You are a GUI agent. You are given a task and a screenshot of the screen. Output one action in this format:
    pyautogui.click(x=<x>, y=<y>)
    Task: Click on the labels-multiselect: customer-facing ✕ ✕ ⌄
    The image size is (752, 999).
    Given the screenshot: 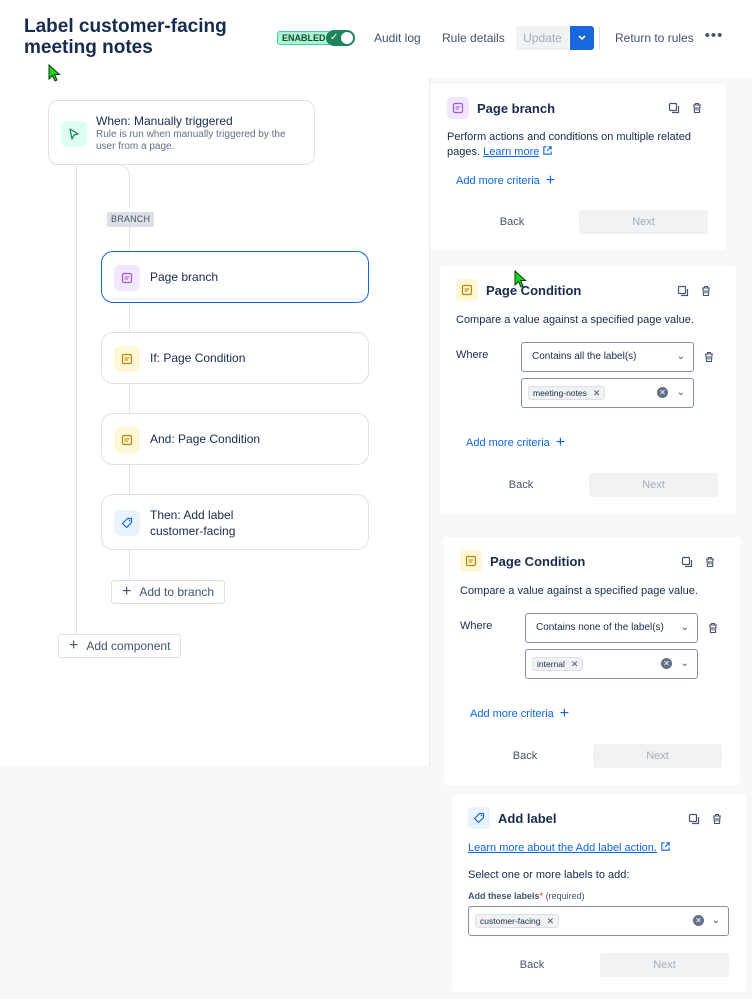 What is the action you would take?
    pyautogui.click(x=598, y=921)
    